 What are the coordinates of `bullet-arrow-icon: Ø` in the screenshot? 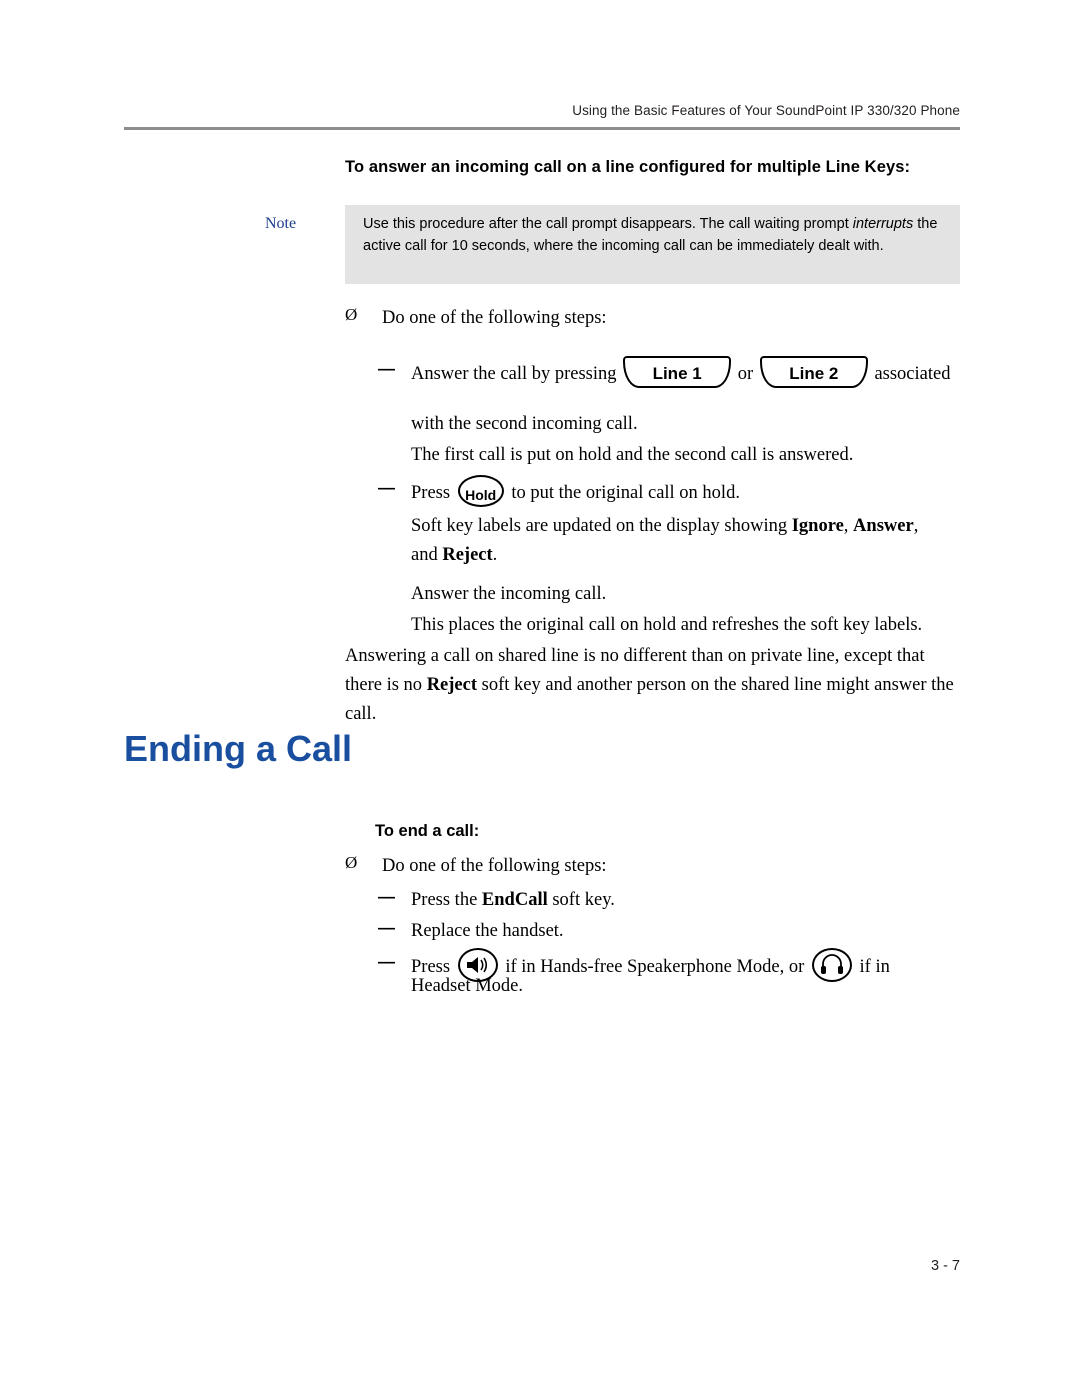 It's located at (351, 314).